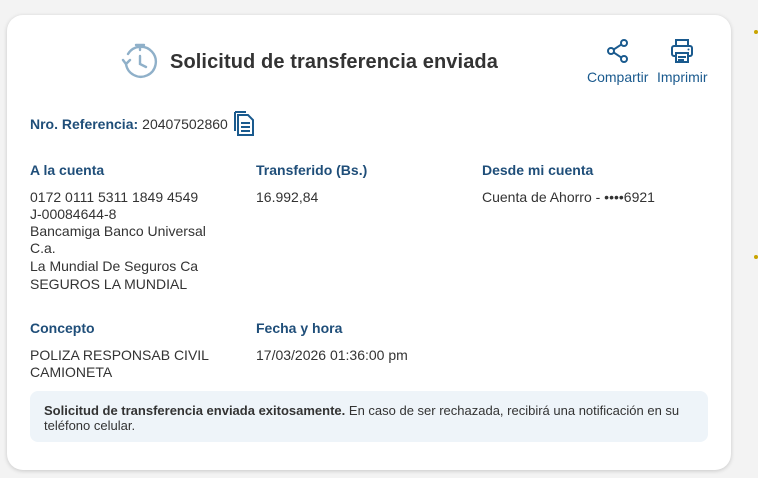  Describe the element at coordinates (682, 77) in the screenshot. I see `print-label: Imprimir` at that location.